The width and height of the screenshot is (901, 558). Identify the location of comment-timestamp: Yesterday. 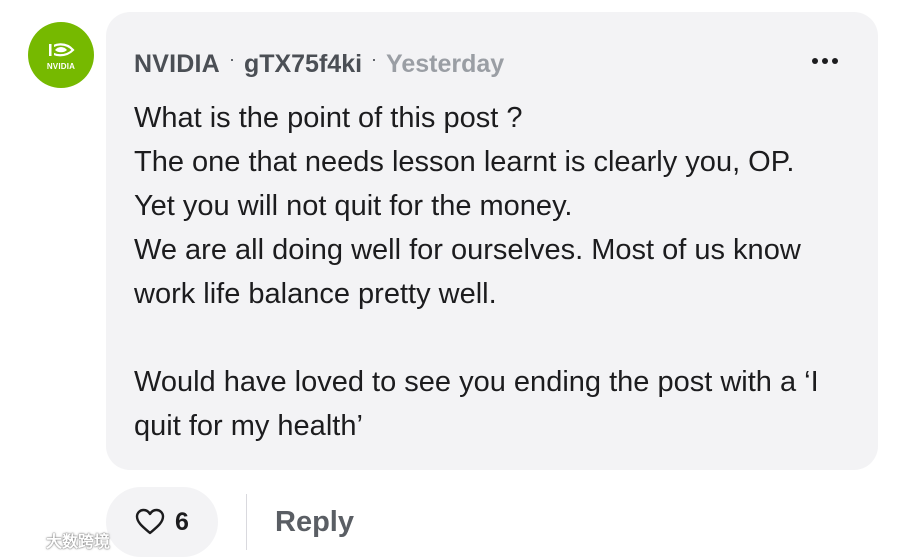
(445, 64).